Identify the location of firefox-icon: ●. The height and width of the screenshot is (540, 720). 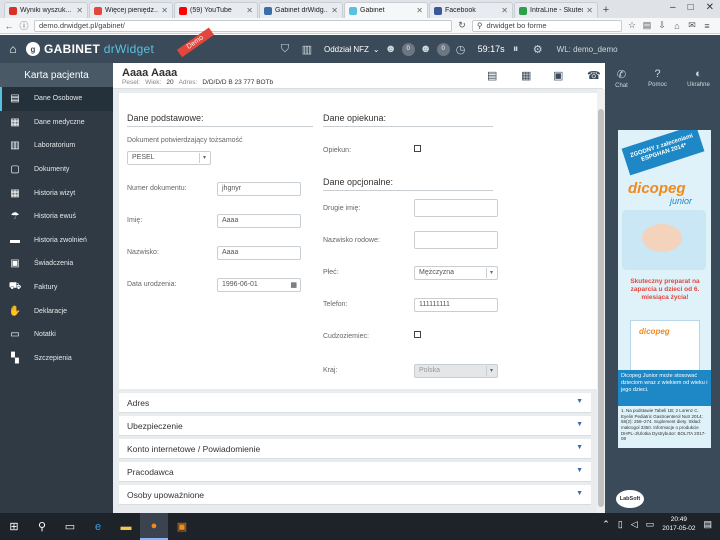
(154, 526).